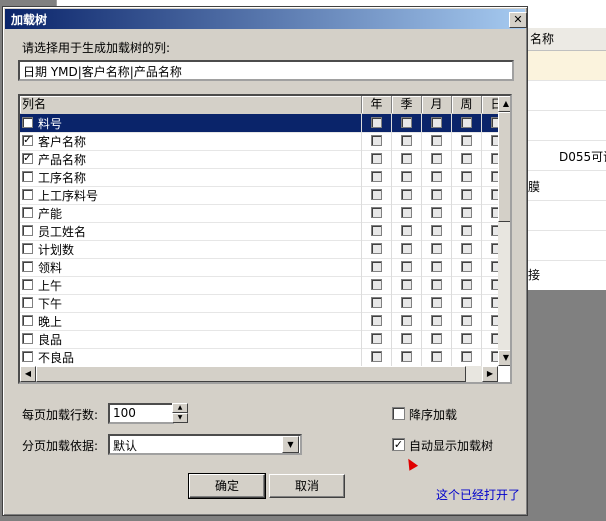 The width and height of the screenshot is (606, 521). What do you see at coordinates (377, 104) in the screenshot?
I see `header-year: 年` at bounding box center [377, 104].